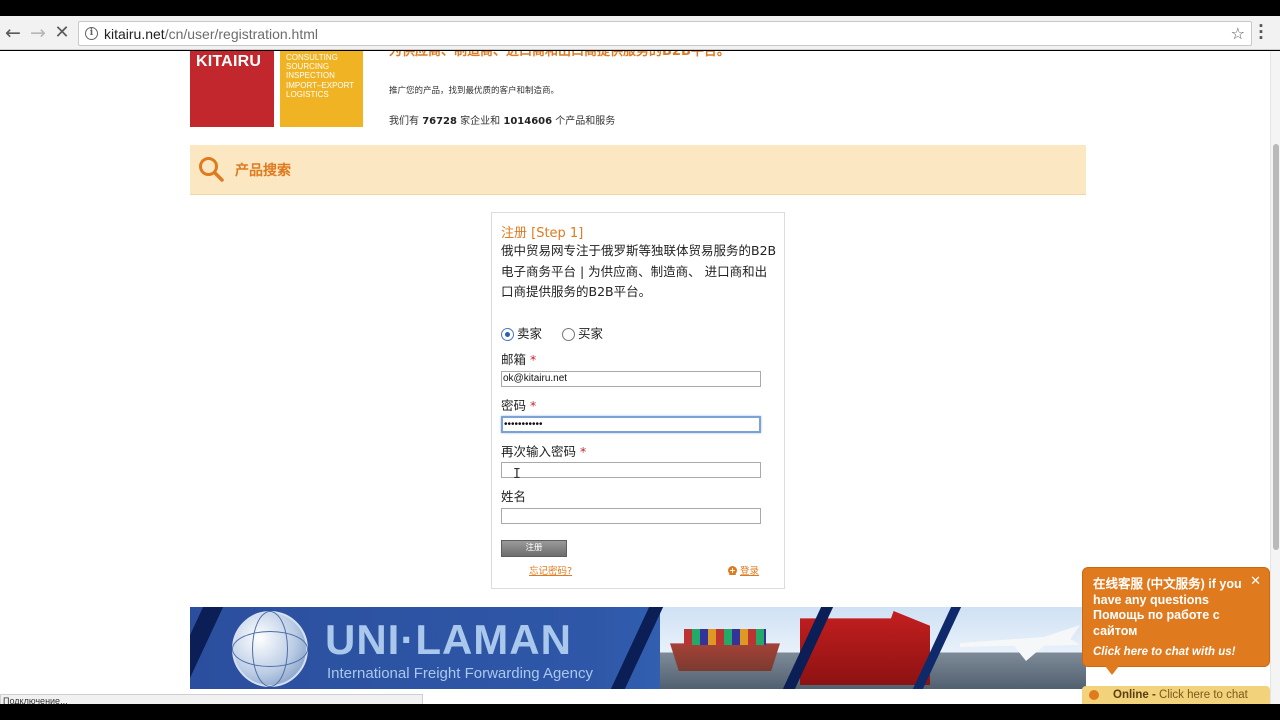 This screenshot has width=1280, height=720. Describe the element at coordinates (539, 451) in the screenshot. I see `confirm-label-text: 再次输入密码` at that location.